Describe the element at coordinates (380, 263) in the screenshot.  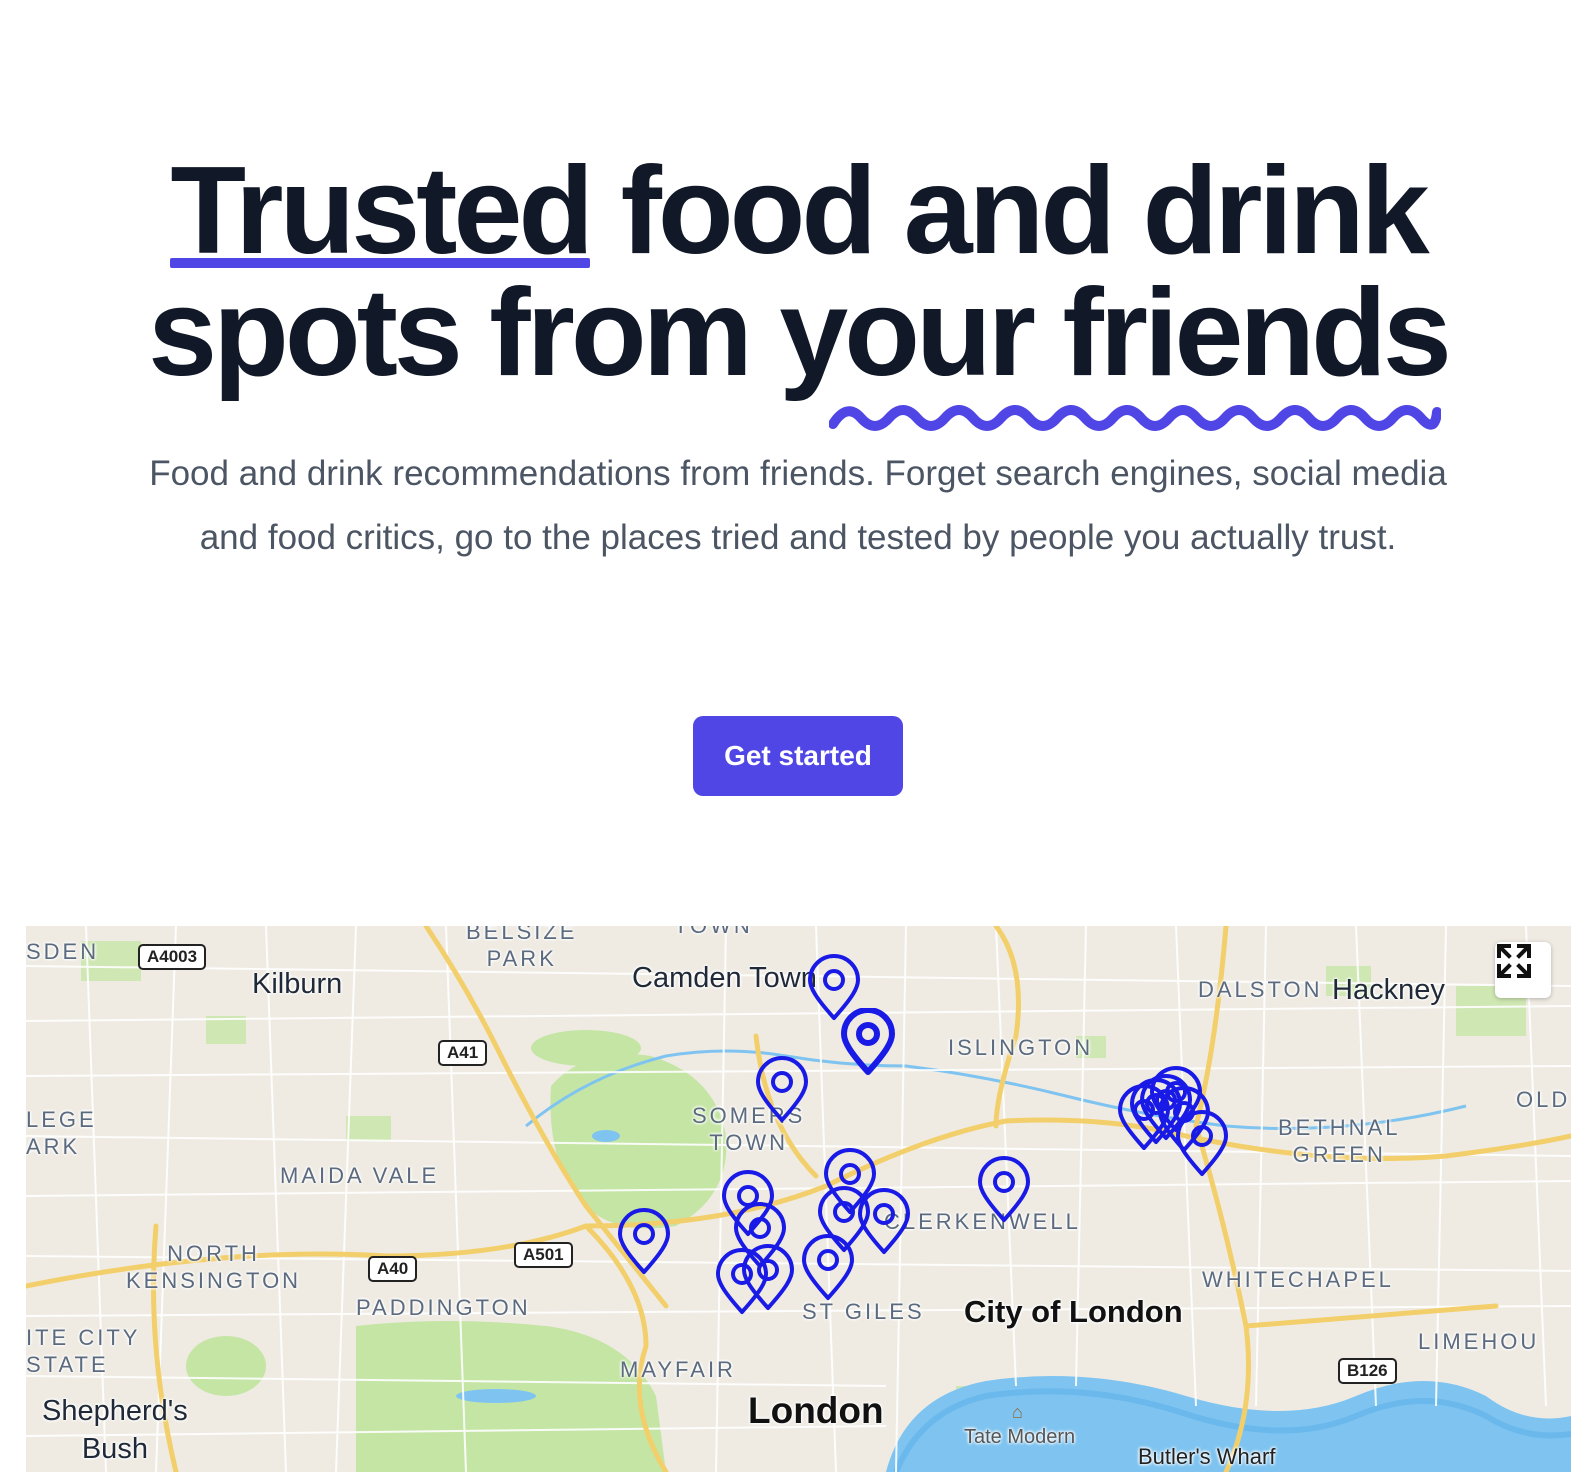
I see `straight-underline` at that location.